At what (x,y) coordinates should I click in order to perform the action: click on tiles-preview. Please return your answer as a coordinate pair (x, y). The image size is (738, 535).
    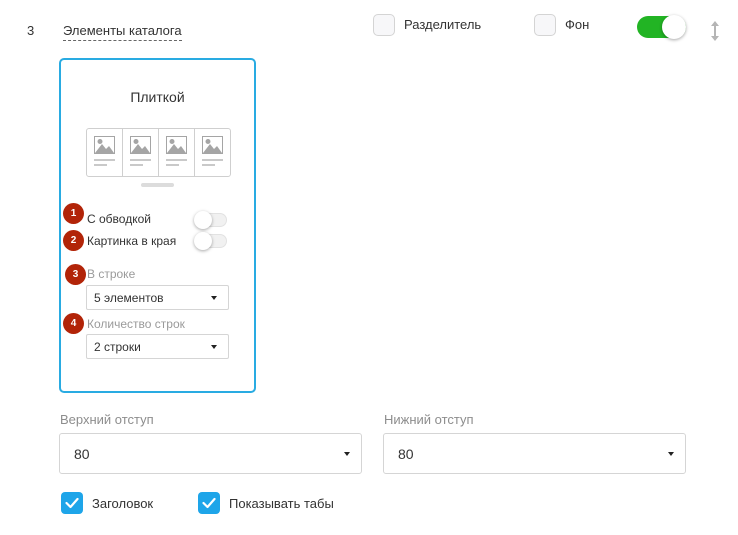
    Looking at the image, I should click on (158, 152).